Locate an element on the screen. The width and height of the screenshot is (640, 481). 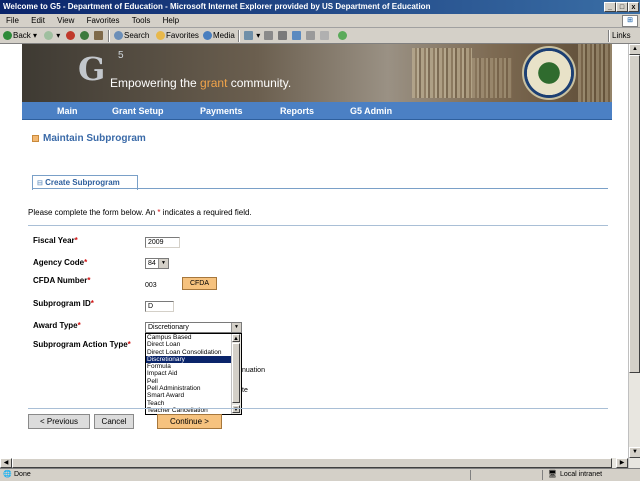
history-button: ▾ is located at coordinates (252, 36).